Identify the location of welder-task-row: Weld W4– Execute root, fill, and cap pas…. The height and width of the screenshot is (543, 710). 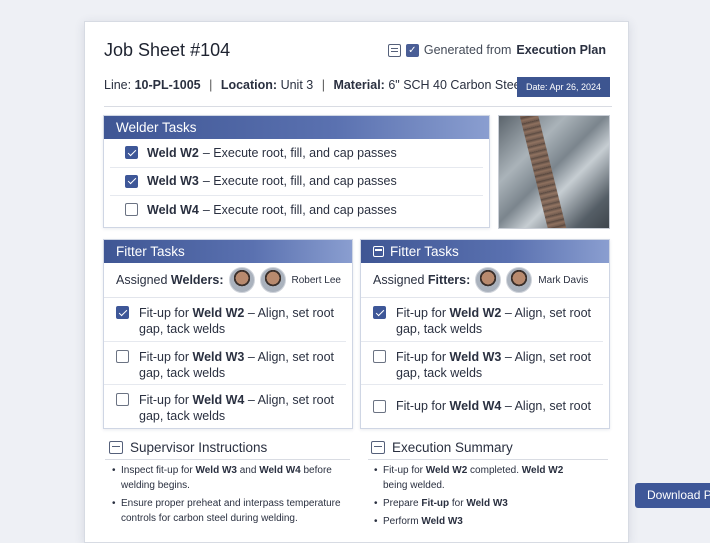
(296, 210).